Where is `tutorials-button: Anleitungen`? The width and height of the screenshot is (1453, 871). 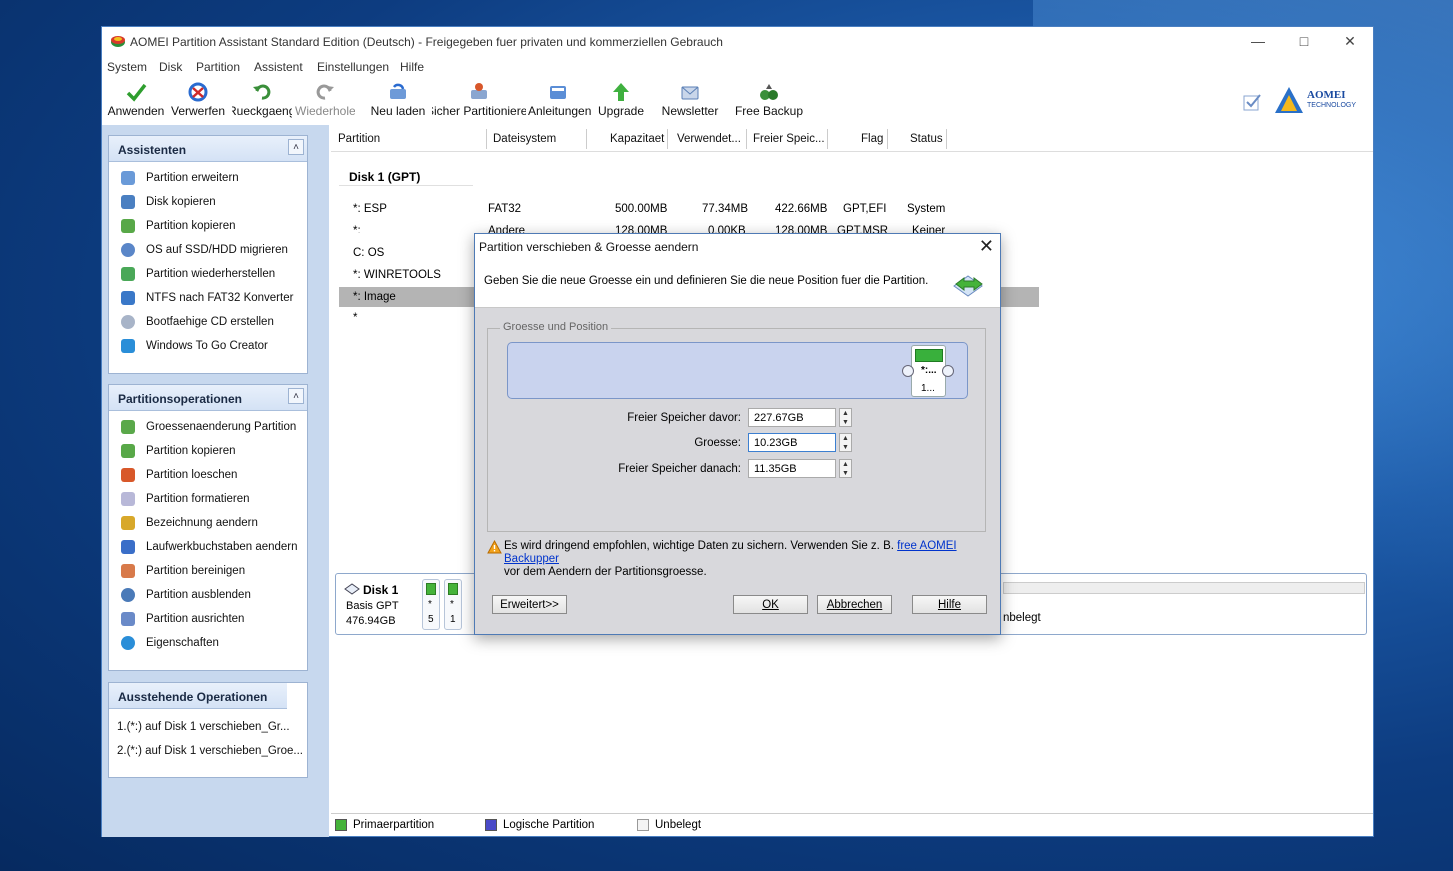
tutorials-button: Anleitungen is located at coordinates (559, 100).